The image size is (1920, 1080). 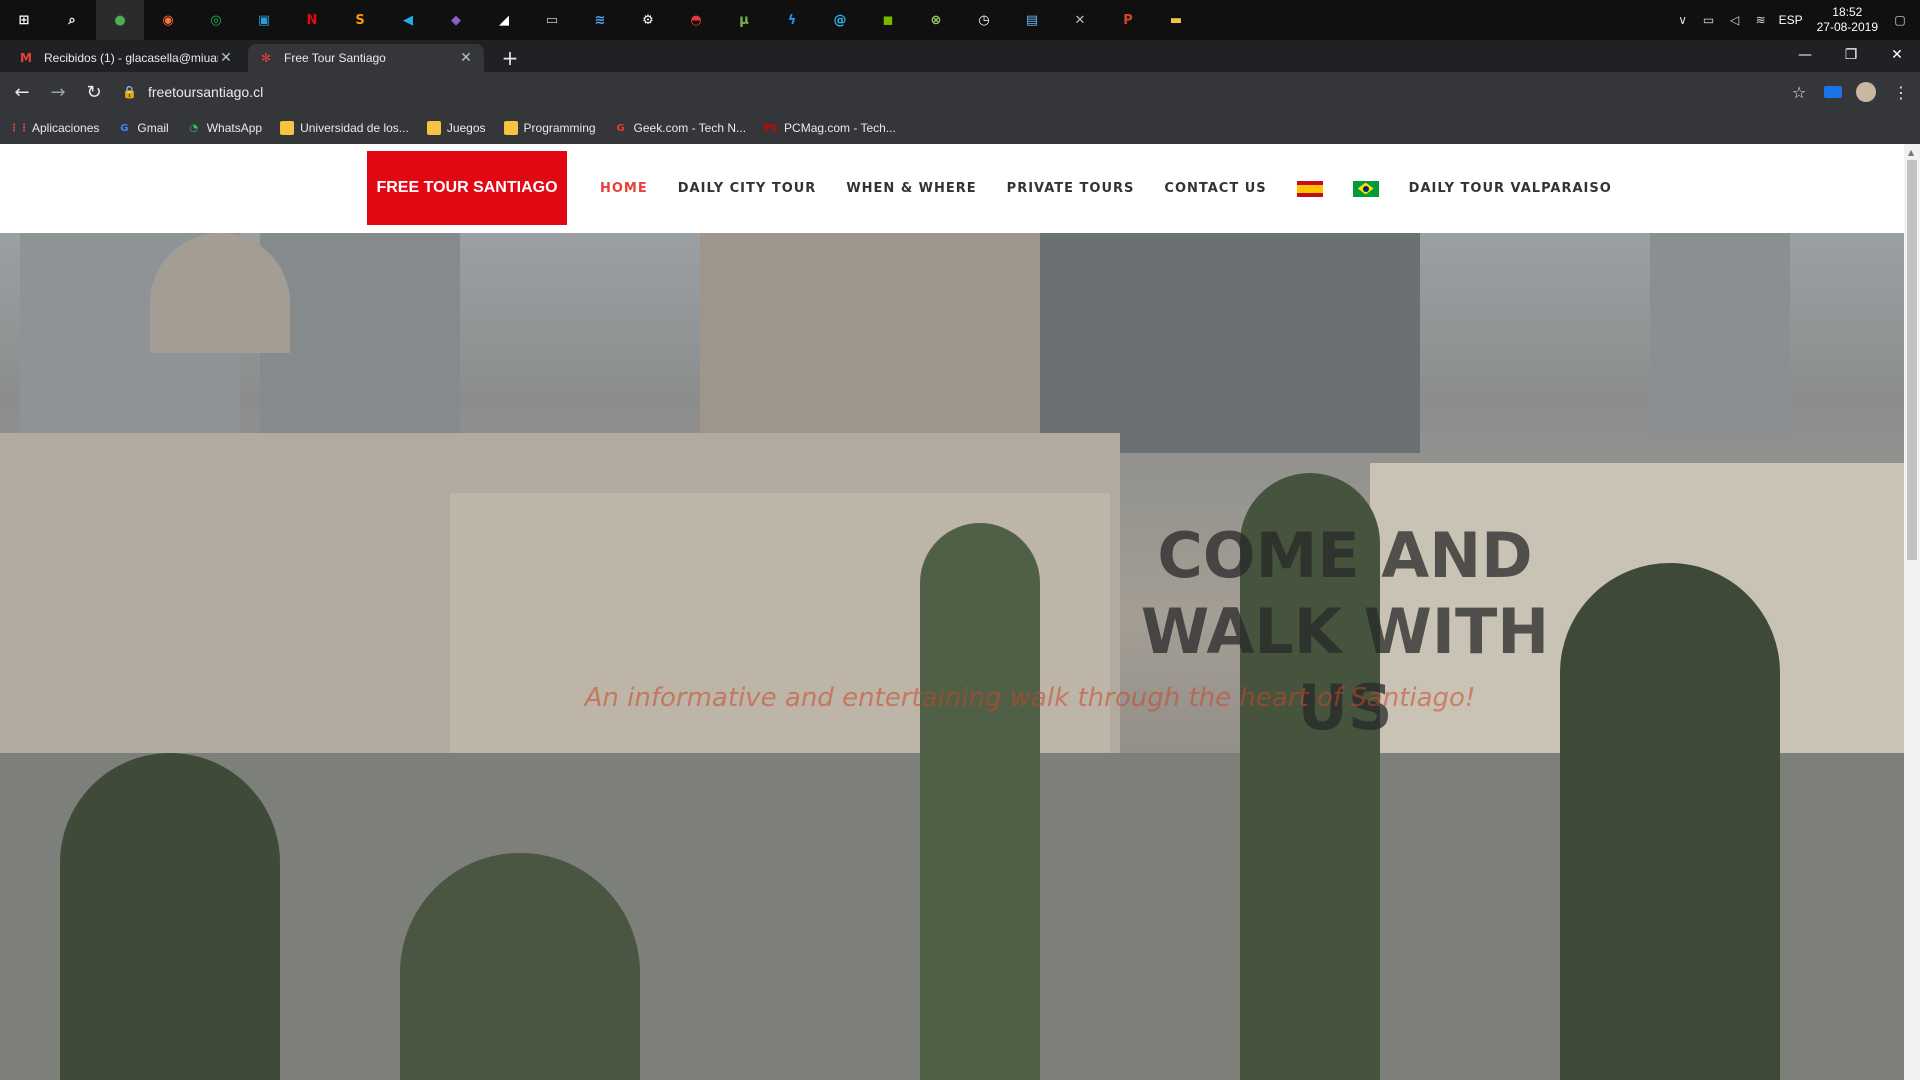 What do you see at coordinates (126, 58) in the screenshot?
I see `tab-gmail: M Recibidos (1) - glacasella@miuan ✕` at bounding box center [126, 58].